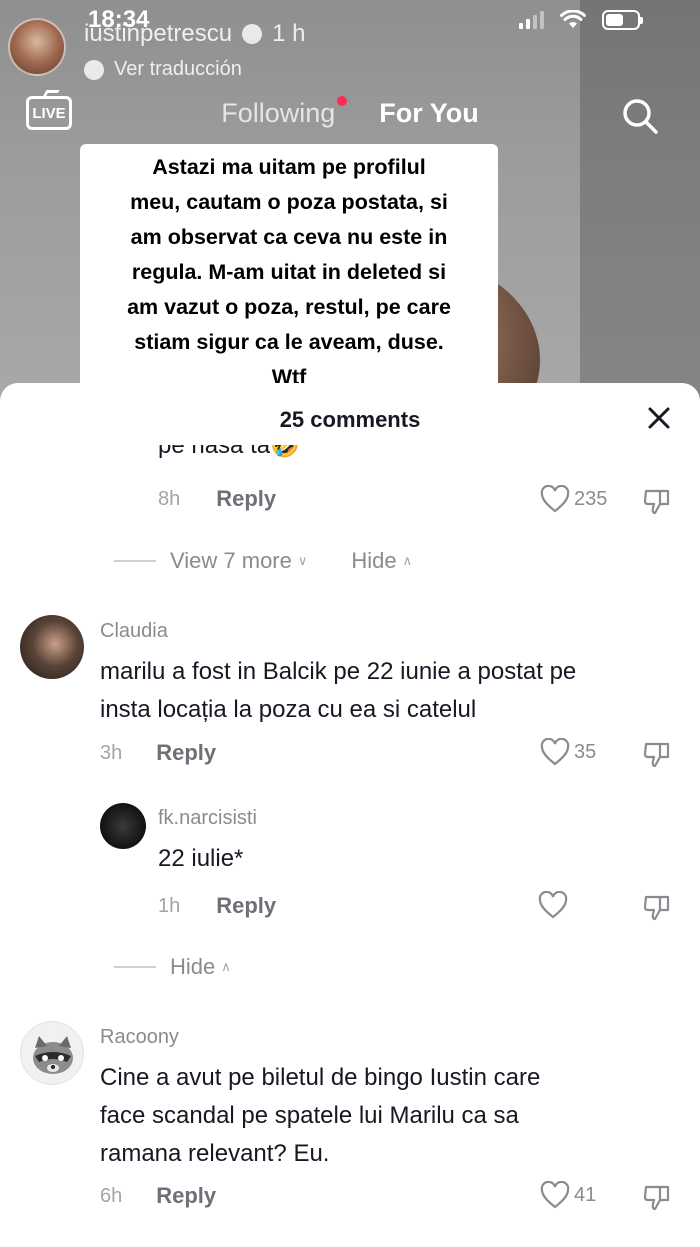  What do you see at coordinates (585, 1194) in the screenshot?
I see `like-count: 41` at bounding box center [585, 1194].